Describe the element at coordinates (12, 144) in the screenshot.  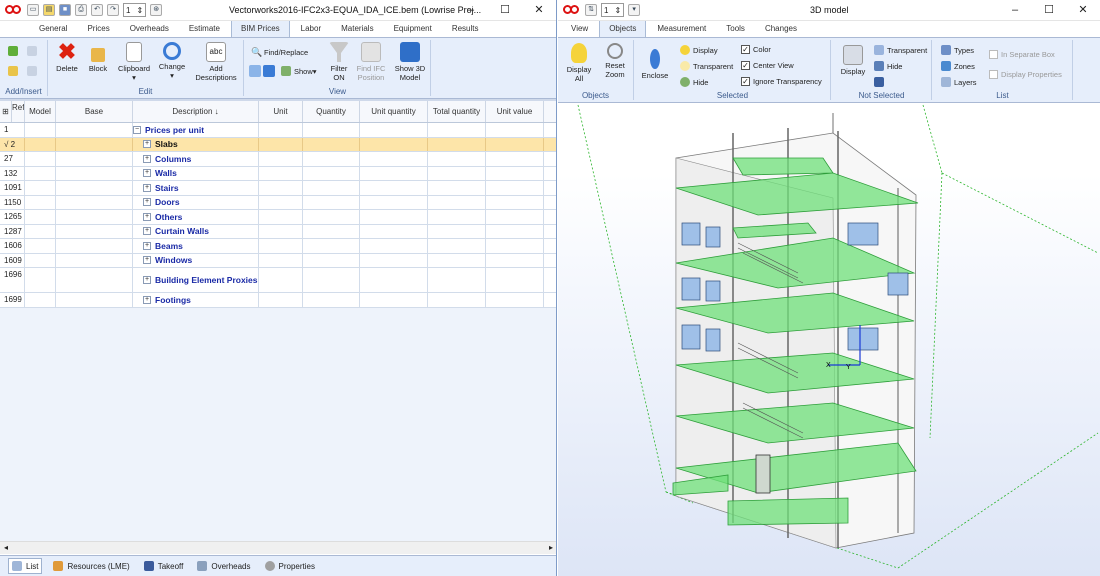
I see `row-ref: √ 2` at that location.